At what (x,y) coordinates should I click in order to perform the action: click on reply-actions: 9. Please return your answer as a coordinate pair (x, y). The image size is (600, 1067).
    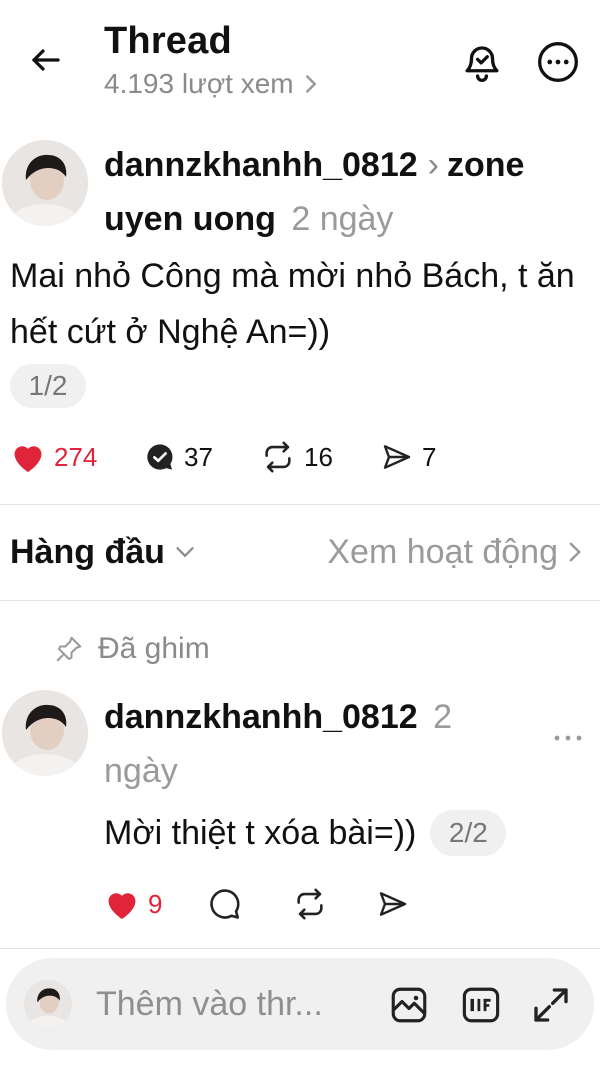
    Looking at the image, I should click on (257, 904).